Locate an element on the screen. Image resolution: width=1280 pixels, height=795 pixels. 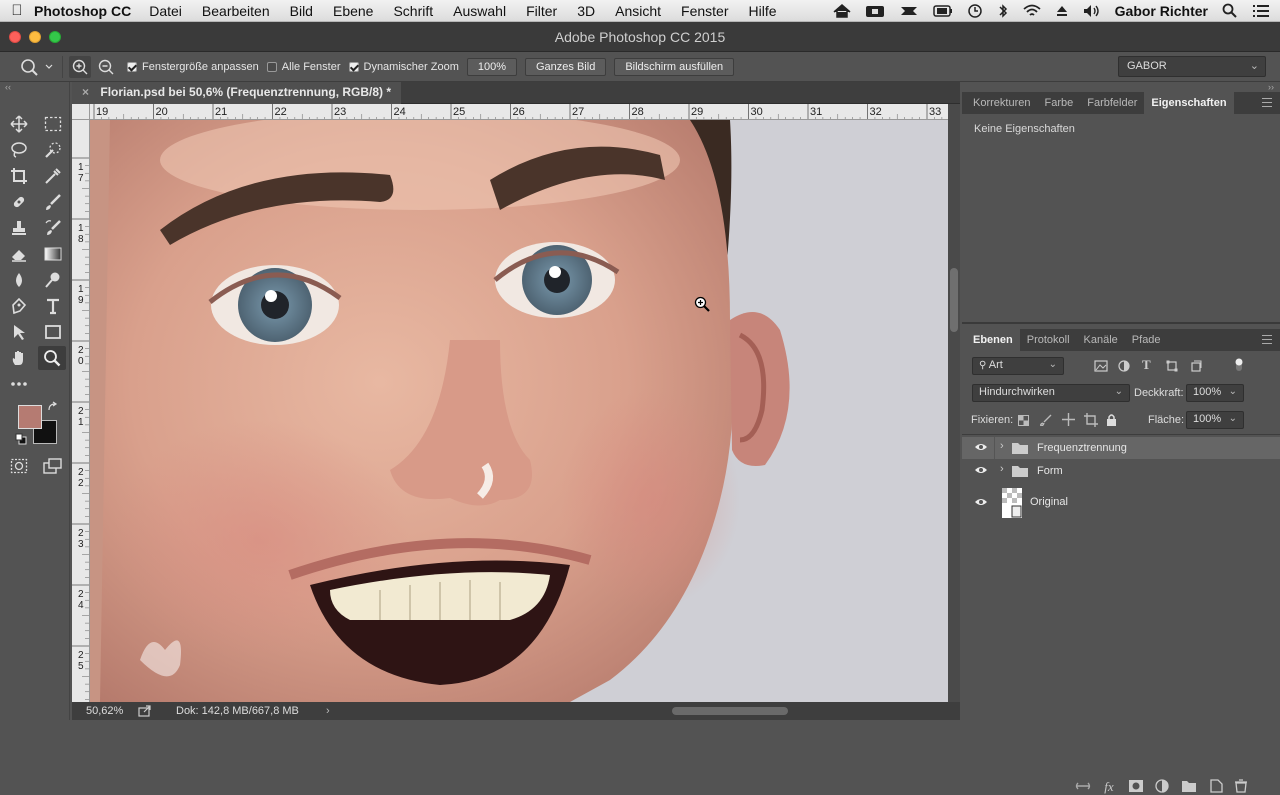
filter-adjustment-icon is located at coordinates (1124, 366).